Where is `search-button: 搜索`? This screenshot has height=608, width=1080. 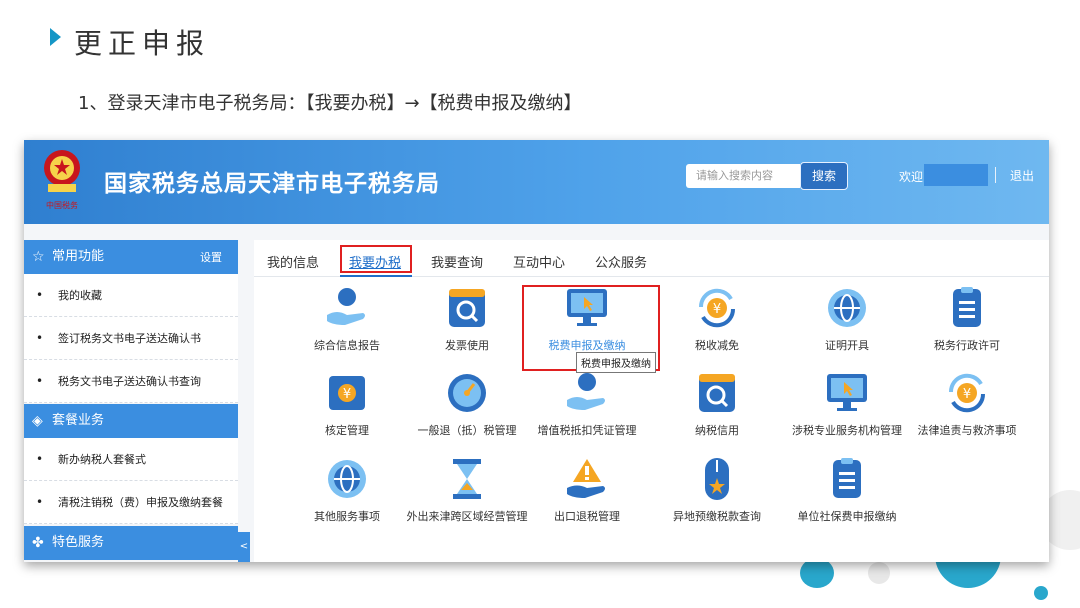 search-button: 搜索 is located at coordinates (824, 176).